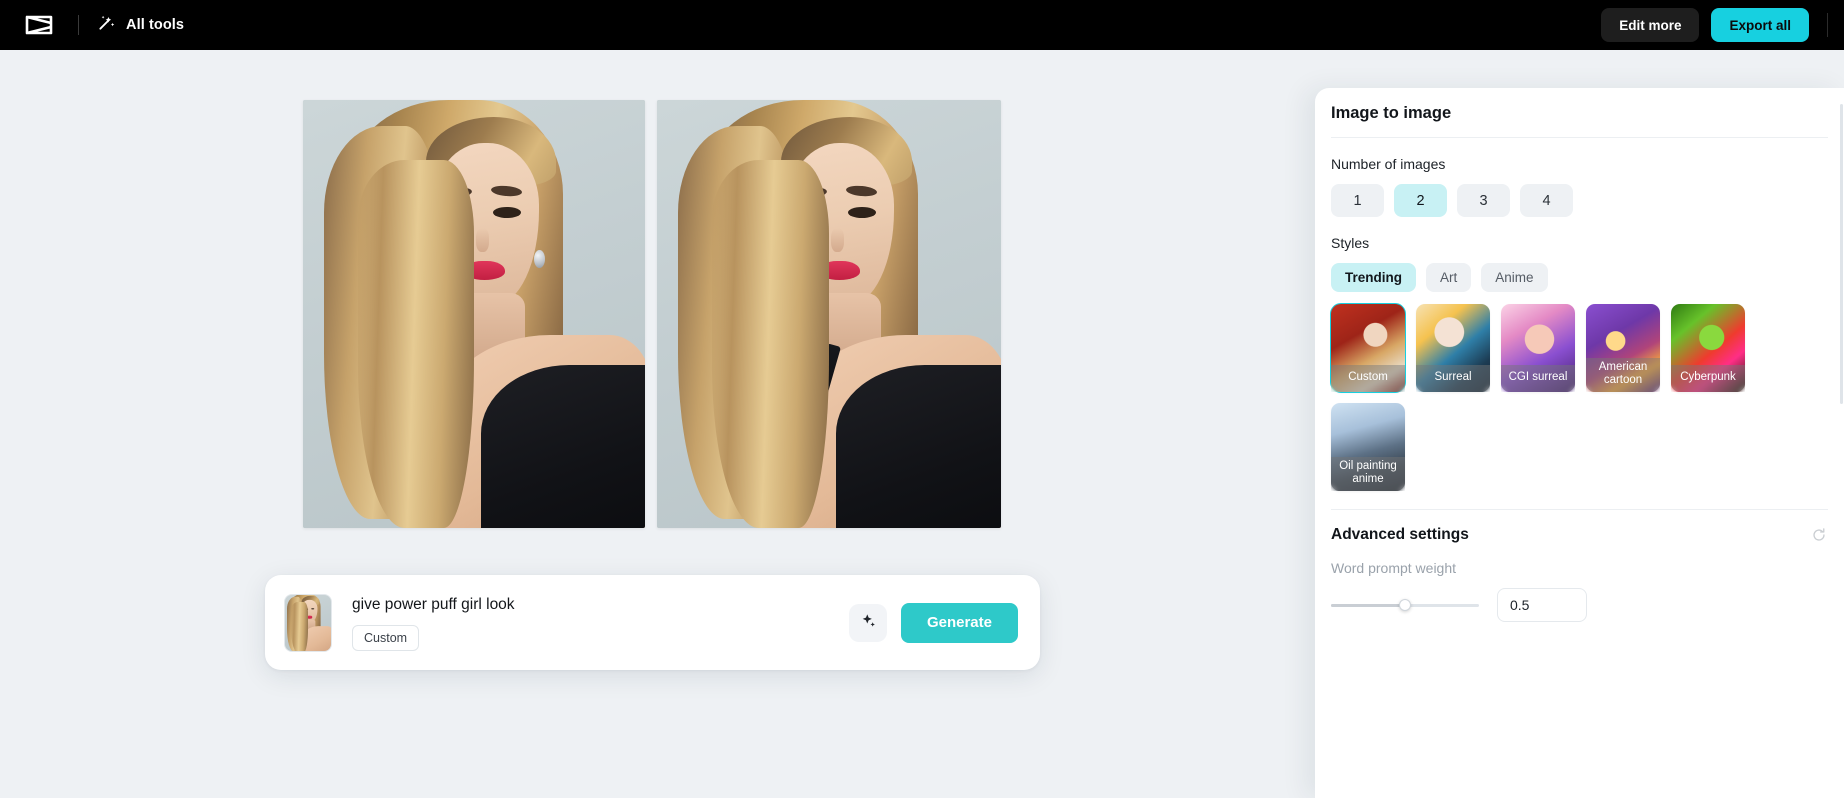  I want to click on style-card-label: American cartoon, so click(1623, 375).